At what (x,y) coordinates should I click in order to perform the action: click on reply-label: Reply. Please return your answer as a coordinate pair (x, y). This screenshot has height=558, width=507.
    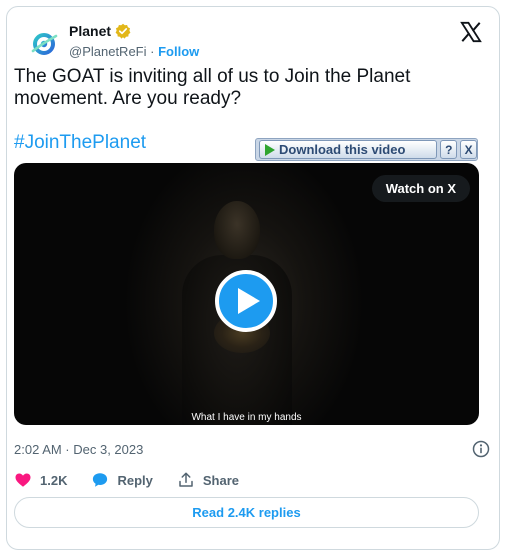
    Looking at the image, I should click on (135, 480).